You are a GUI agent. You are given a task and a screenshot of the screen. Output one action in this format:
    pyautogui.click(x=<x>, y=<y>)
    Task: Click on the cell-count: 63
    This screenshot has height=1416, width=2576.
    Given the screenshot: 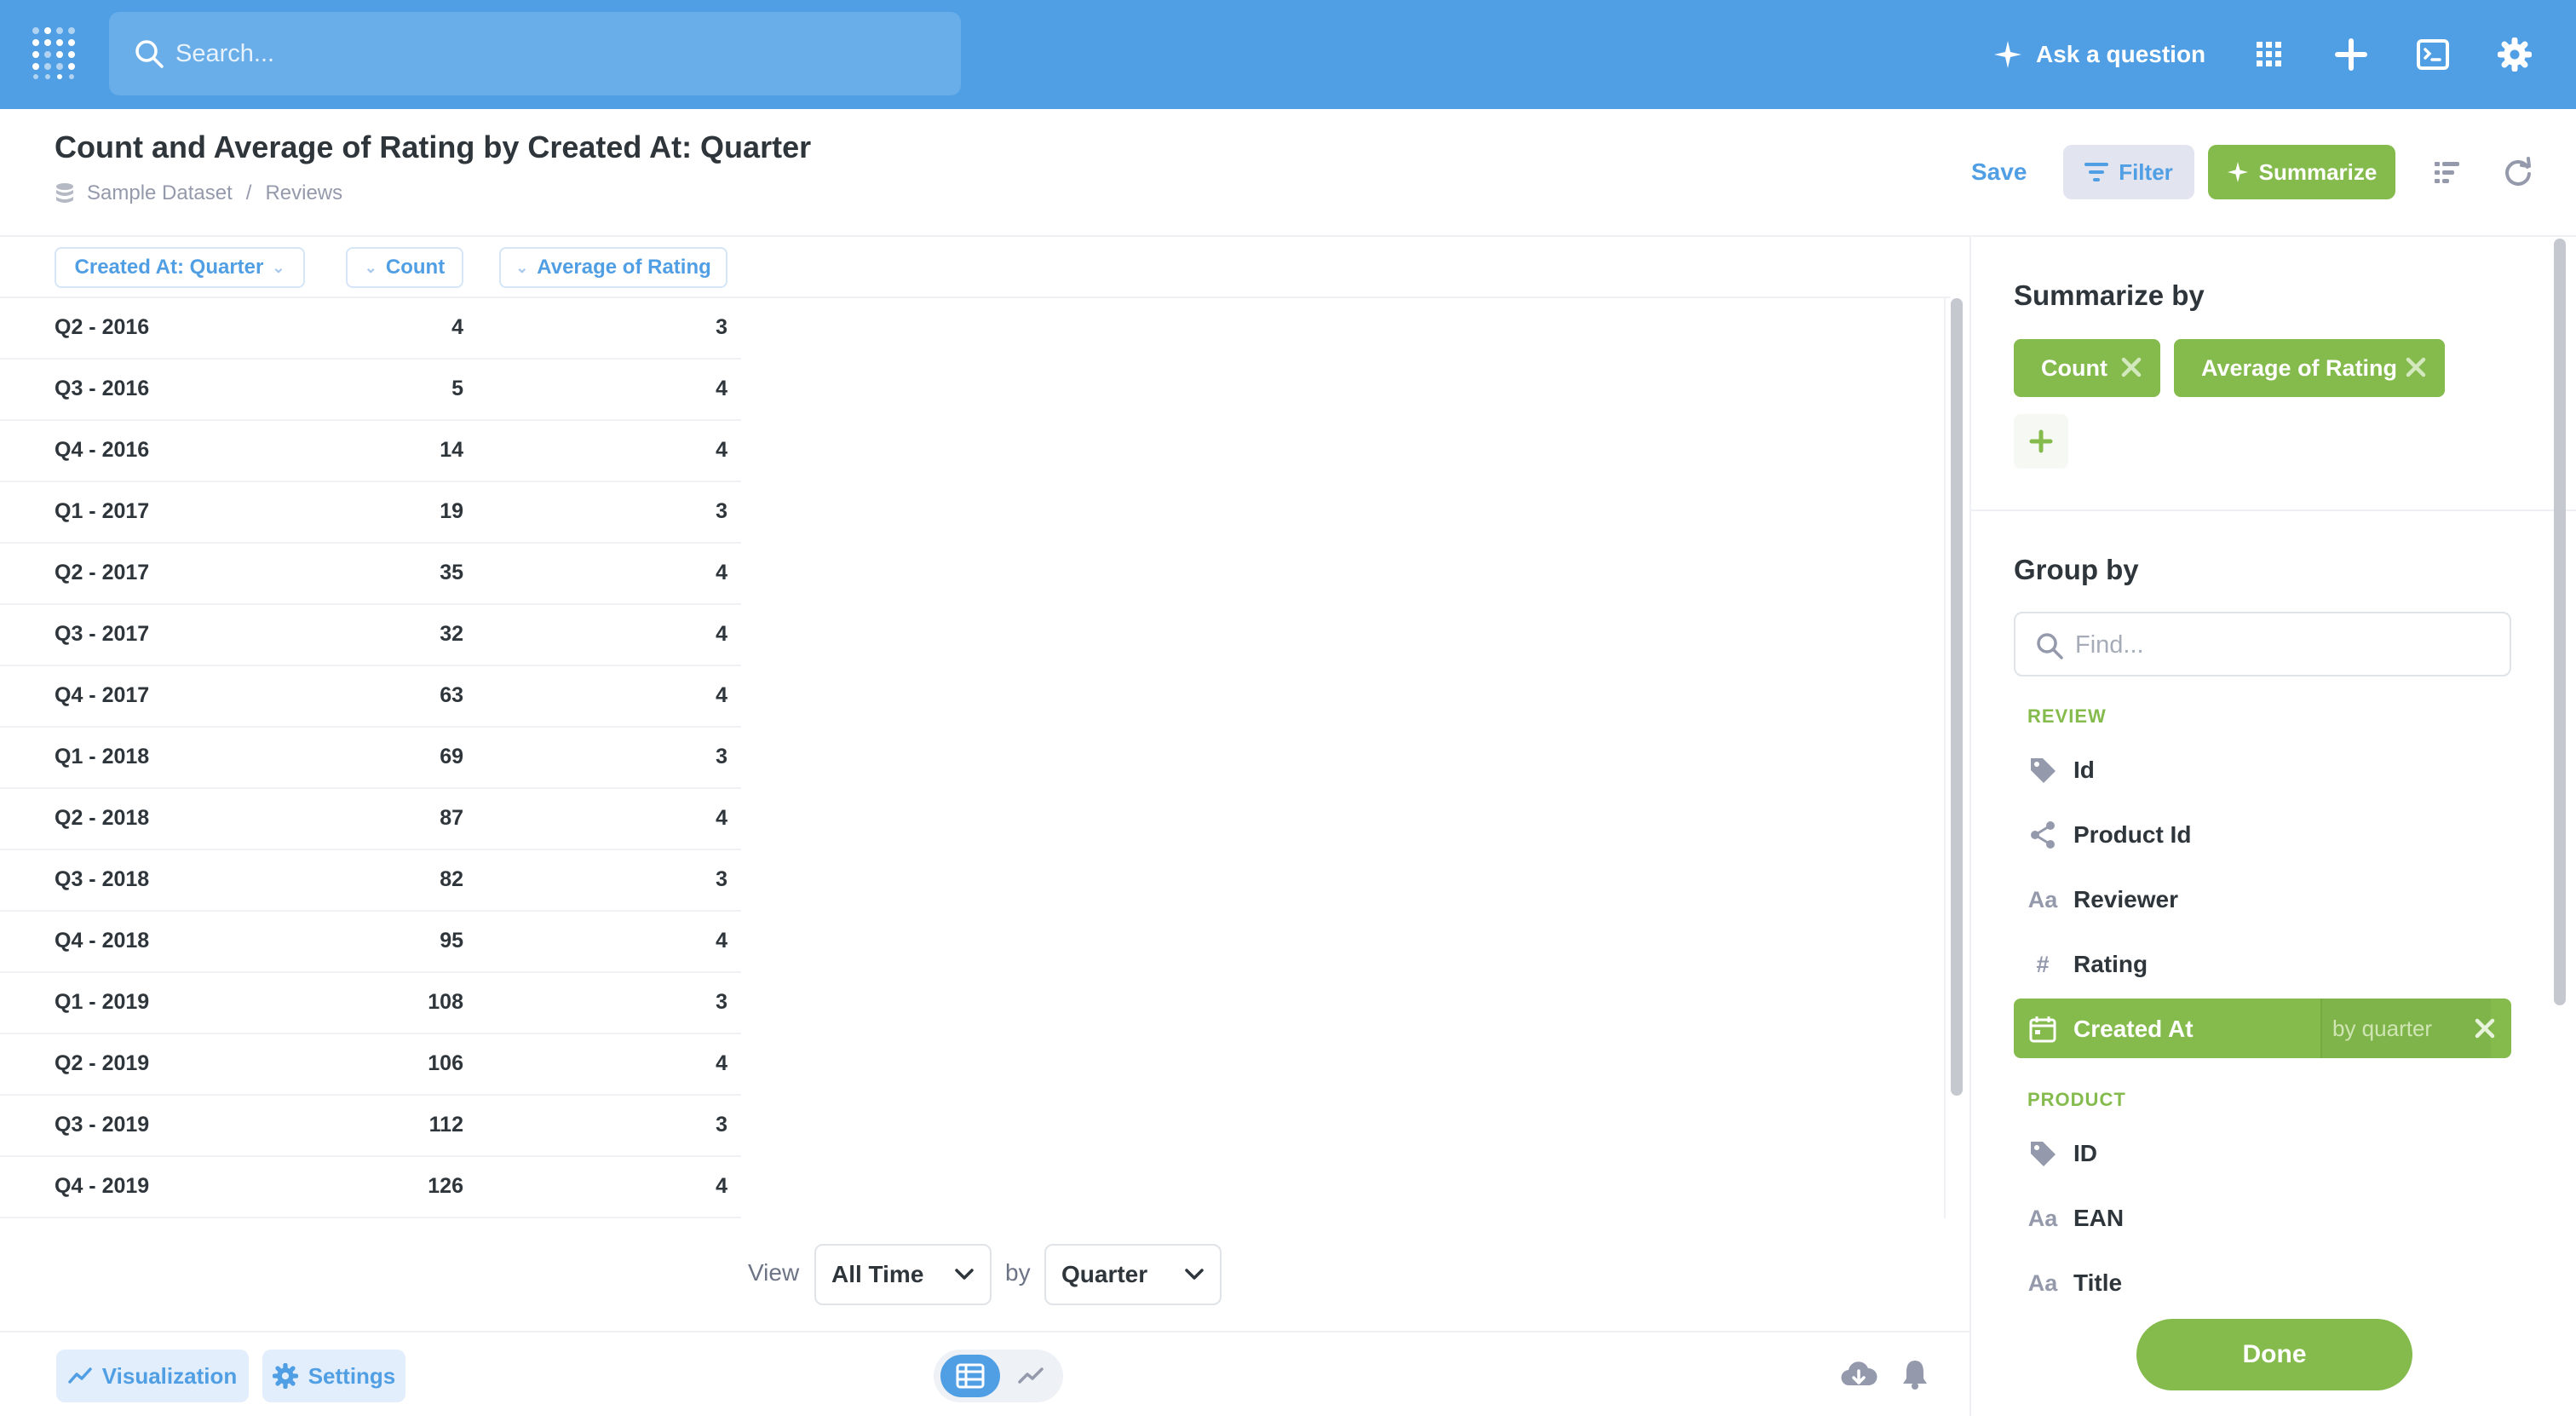 What is the action you would take?
    pyautogui.click(x=394, y=695)
    